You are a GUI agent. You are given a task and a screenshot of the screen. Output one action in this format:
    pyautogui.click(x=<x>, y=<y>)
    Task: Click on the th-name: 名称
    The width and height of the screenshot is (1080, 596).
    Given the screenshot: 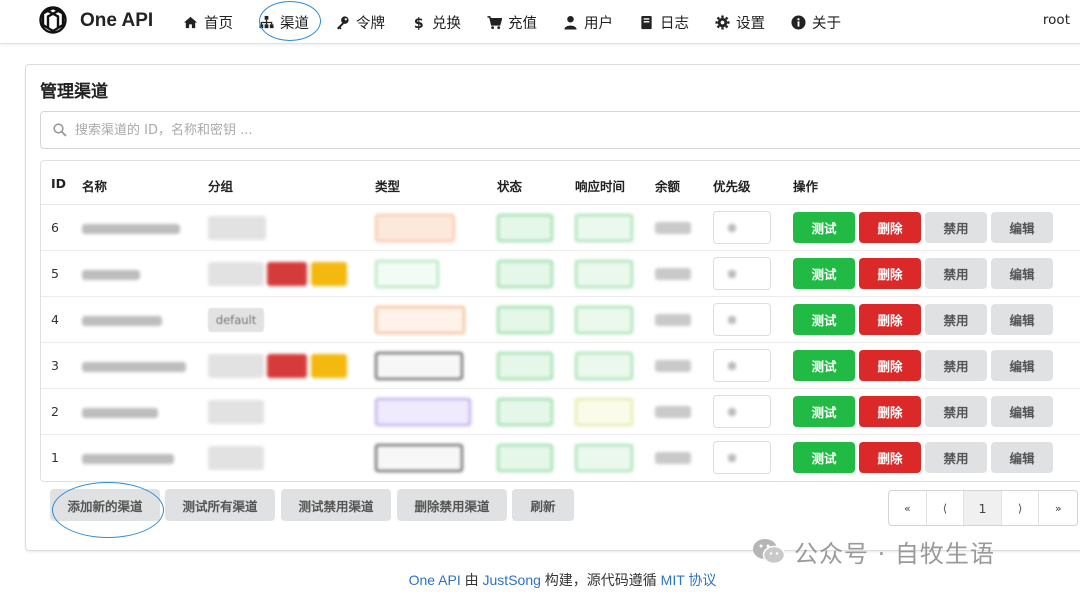 What is the action you would take?
    pyautogui.click(x=94, y=185)
    